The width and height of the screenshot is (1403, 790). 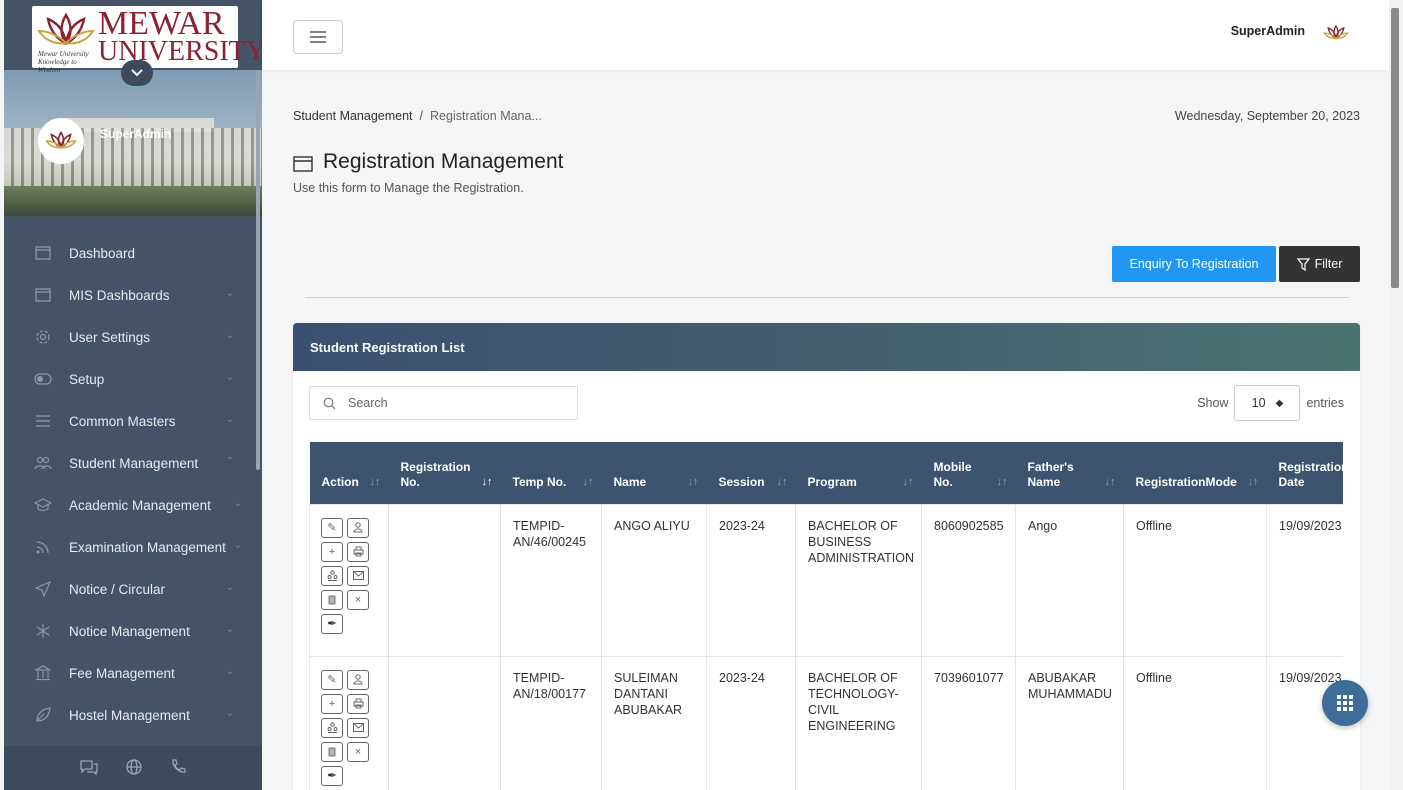 I want to click on column-header-registration-date: Registration Date, so click(x=1305, y=473).